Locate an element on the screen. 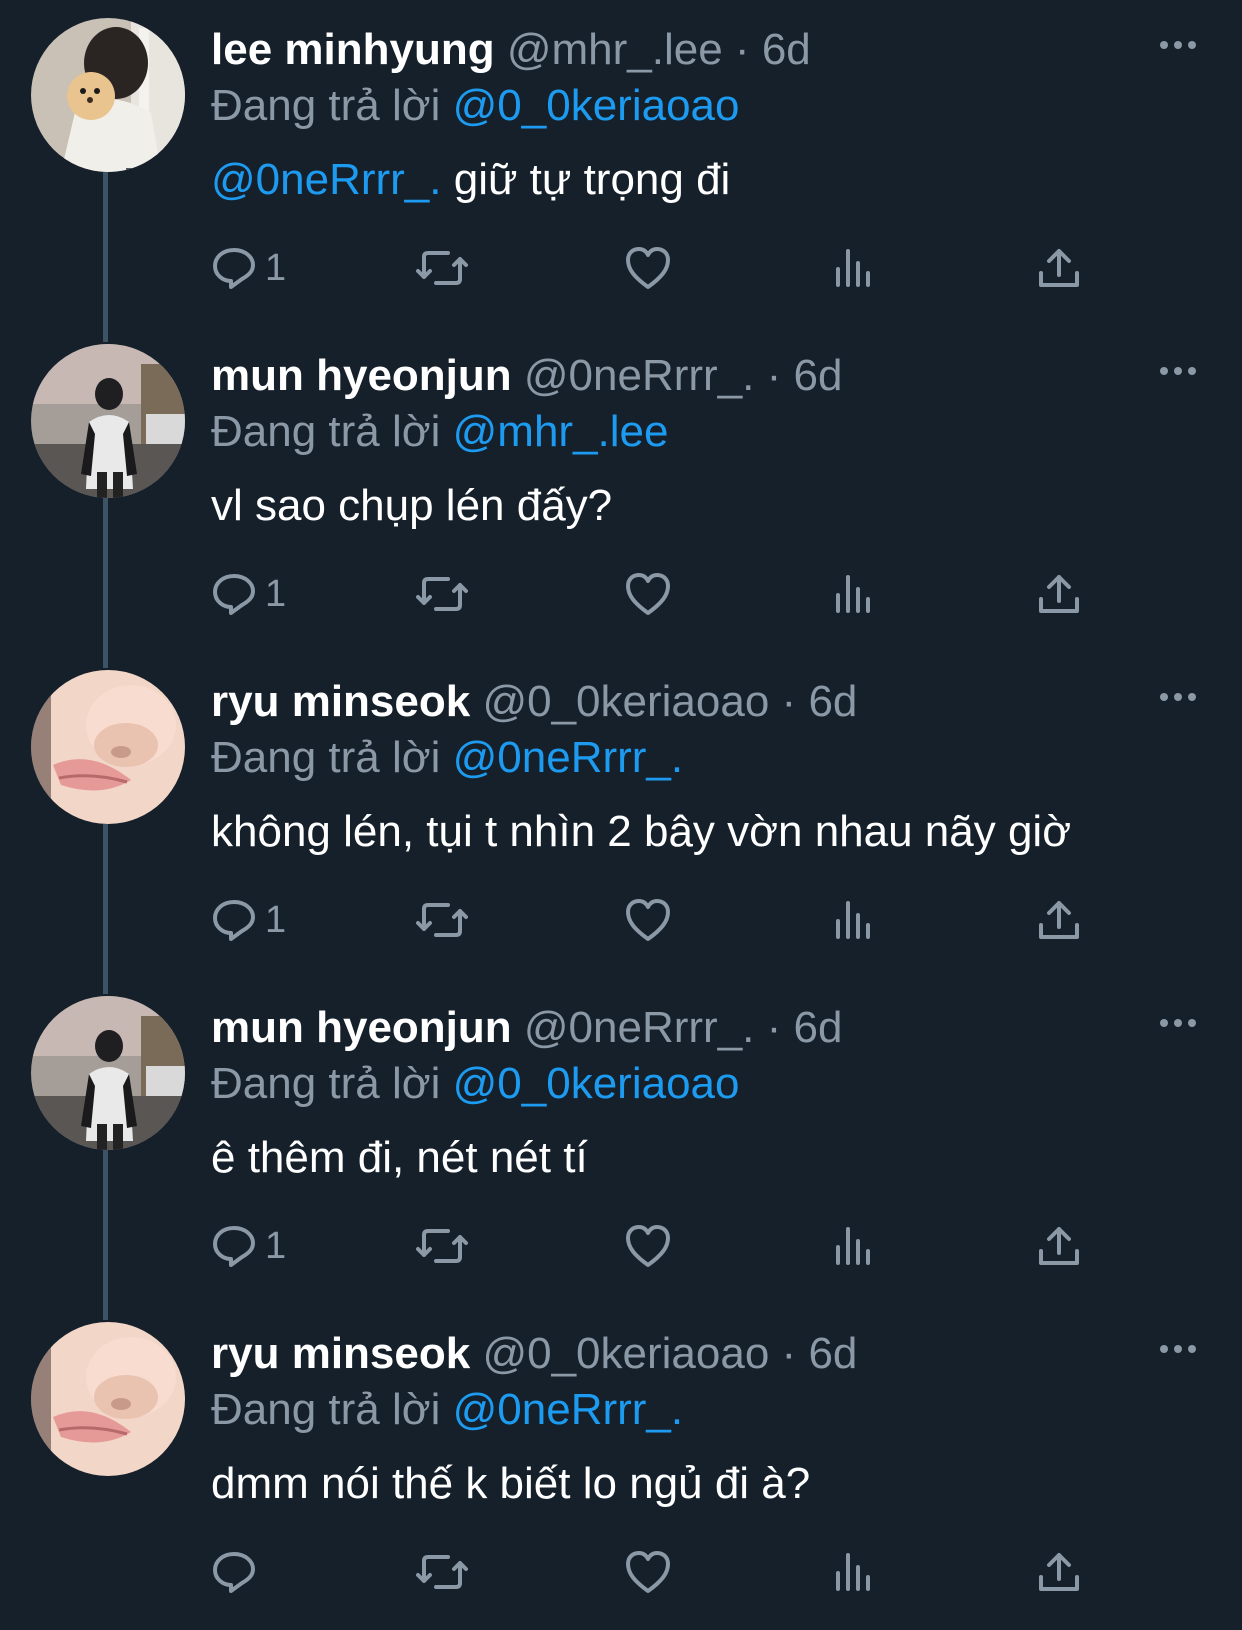 This screenshot has height=1630, width=1242. display-name: lee minhyung is located at coordinates (353, 49).